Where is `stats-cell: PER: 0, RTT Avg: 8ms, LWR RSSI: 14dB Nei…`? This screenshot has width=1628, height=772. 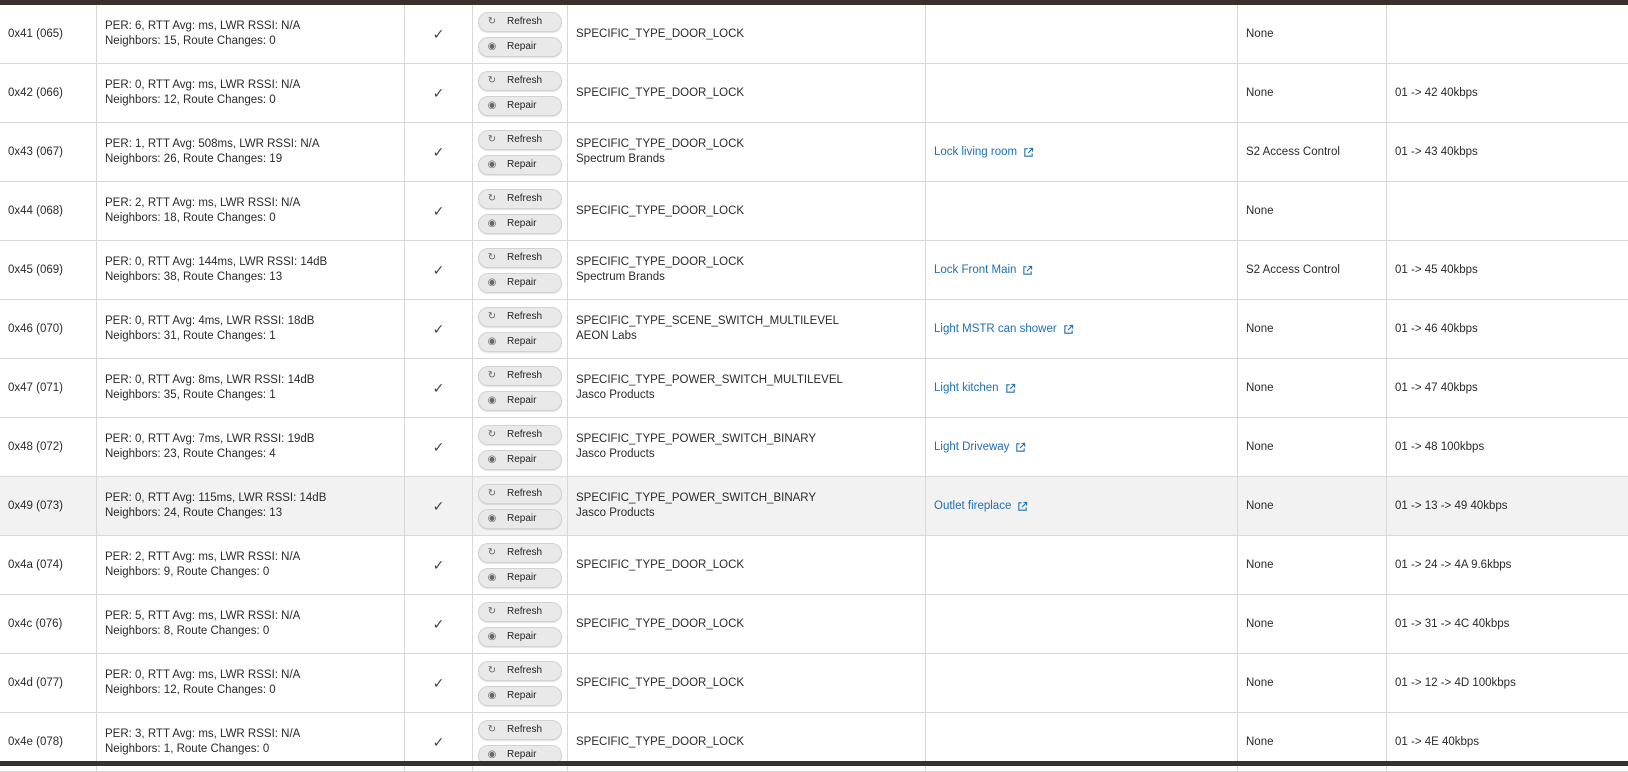 stats-cell: PER: 0, RTT Avg: 8ms, LWR RSSI: 14dB Nei… is located at coordinates (251, 388).